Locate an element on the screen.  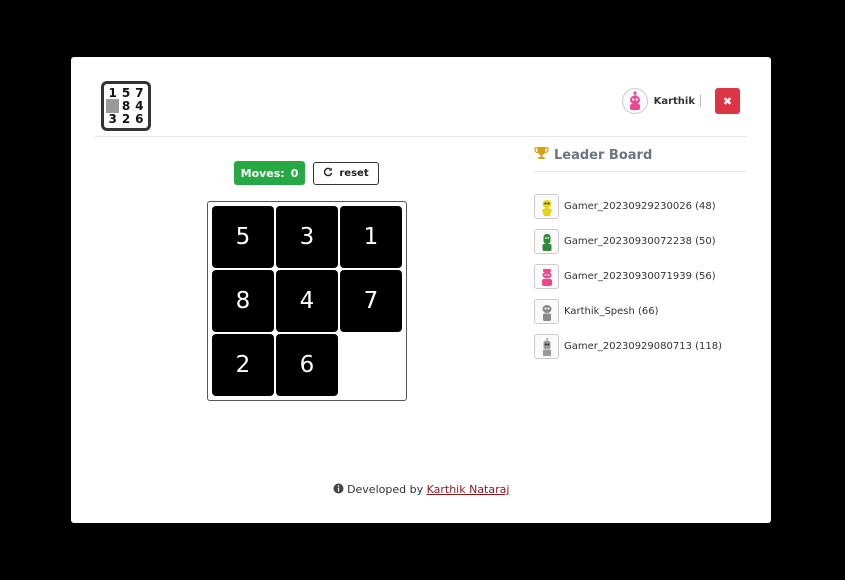
leaderboard-entry: Karthik_Spesh (66) is located at coordinates (644, 311).